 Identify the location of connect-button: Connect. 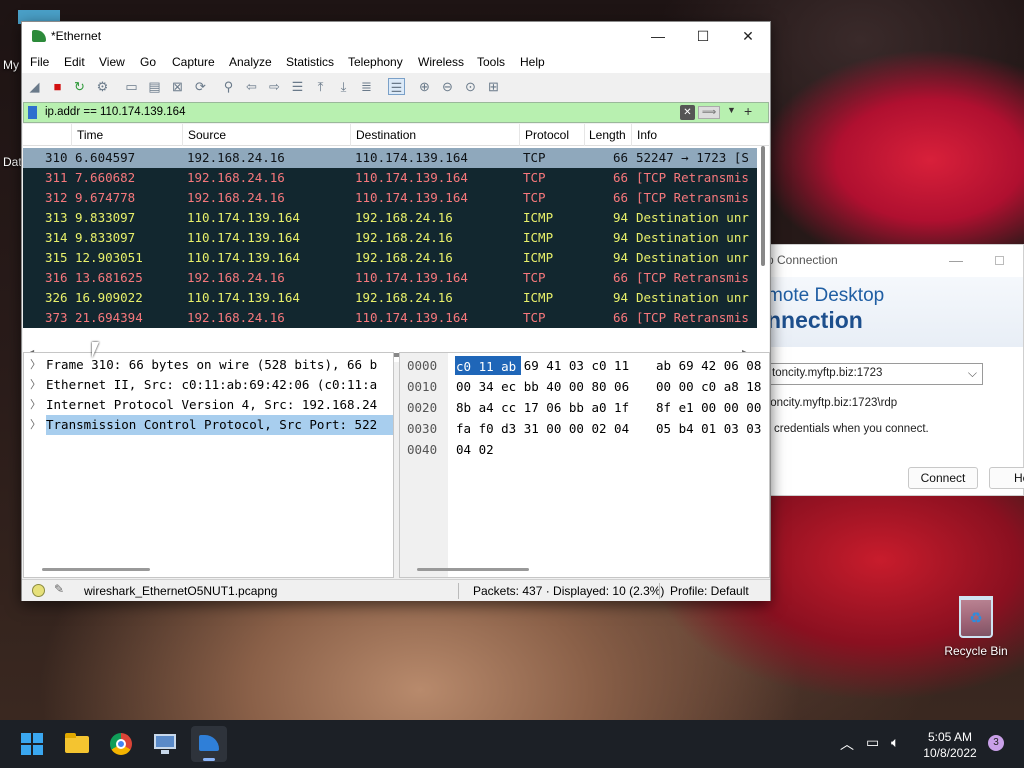
(943, 478).